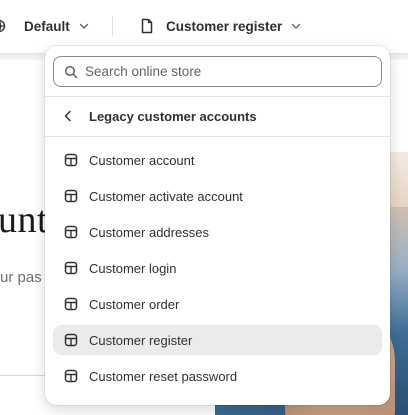 The height and width of the screenshot is (415, 408). What do you see at coordinates (217, 340) in the screenshot?
I see `template-item-customer-register: Customer register` at bounding box center [217, 340].